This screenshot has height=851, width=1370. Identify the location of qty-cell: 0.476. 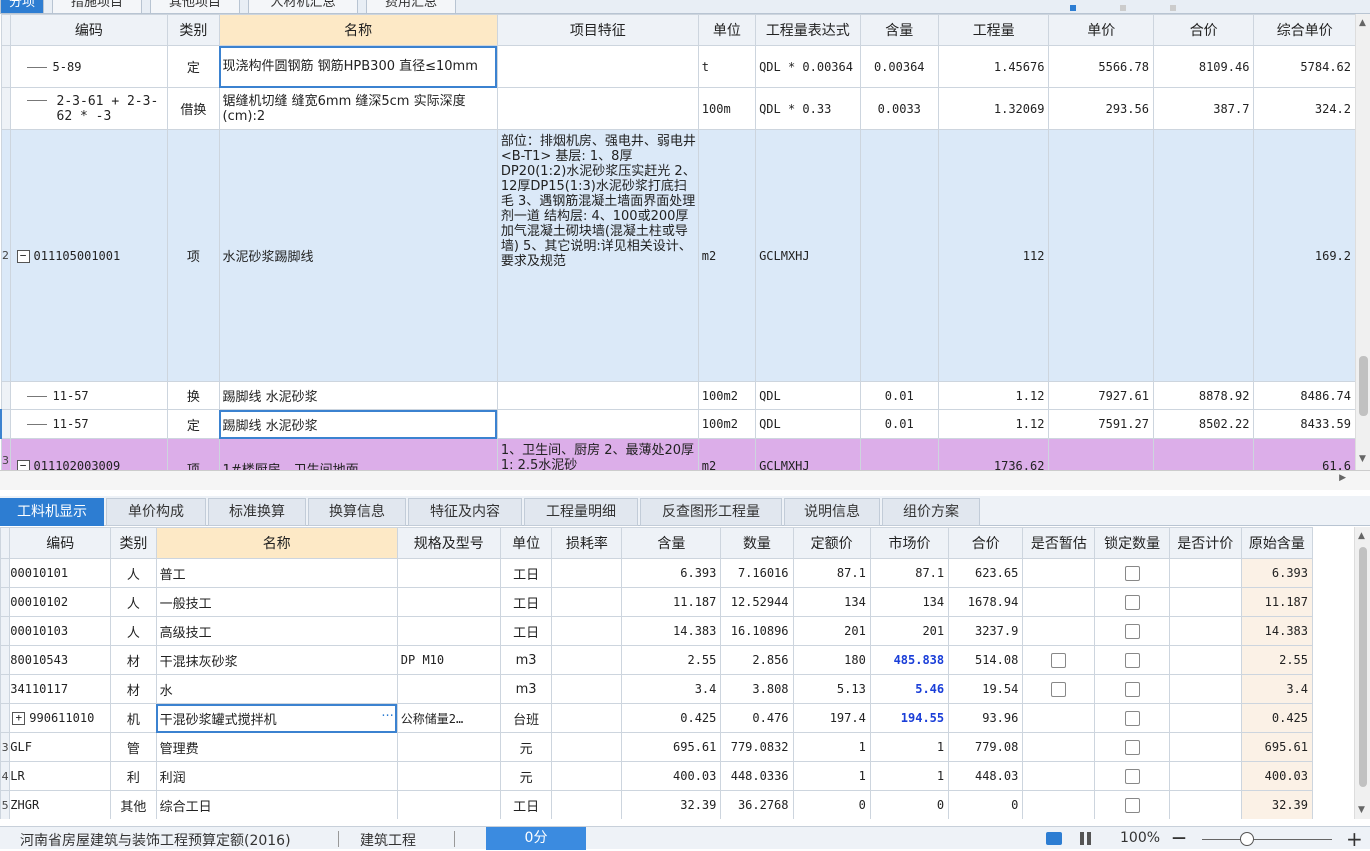
(757, 718).